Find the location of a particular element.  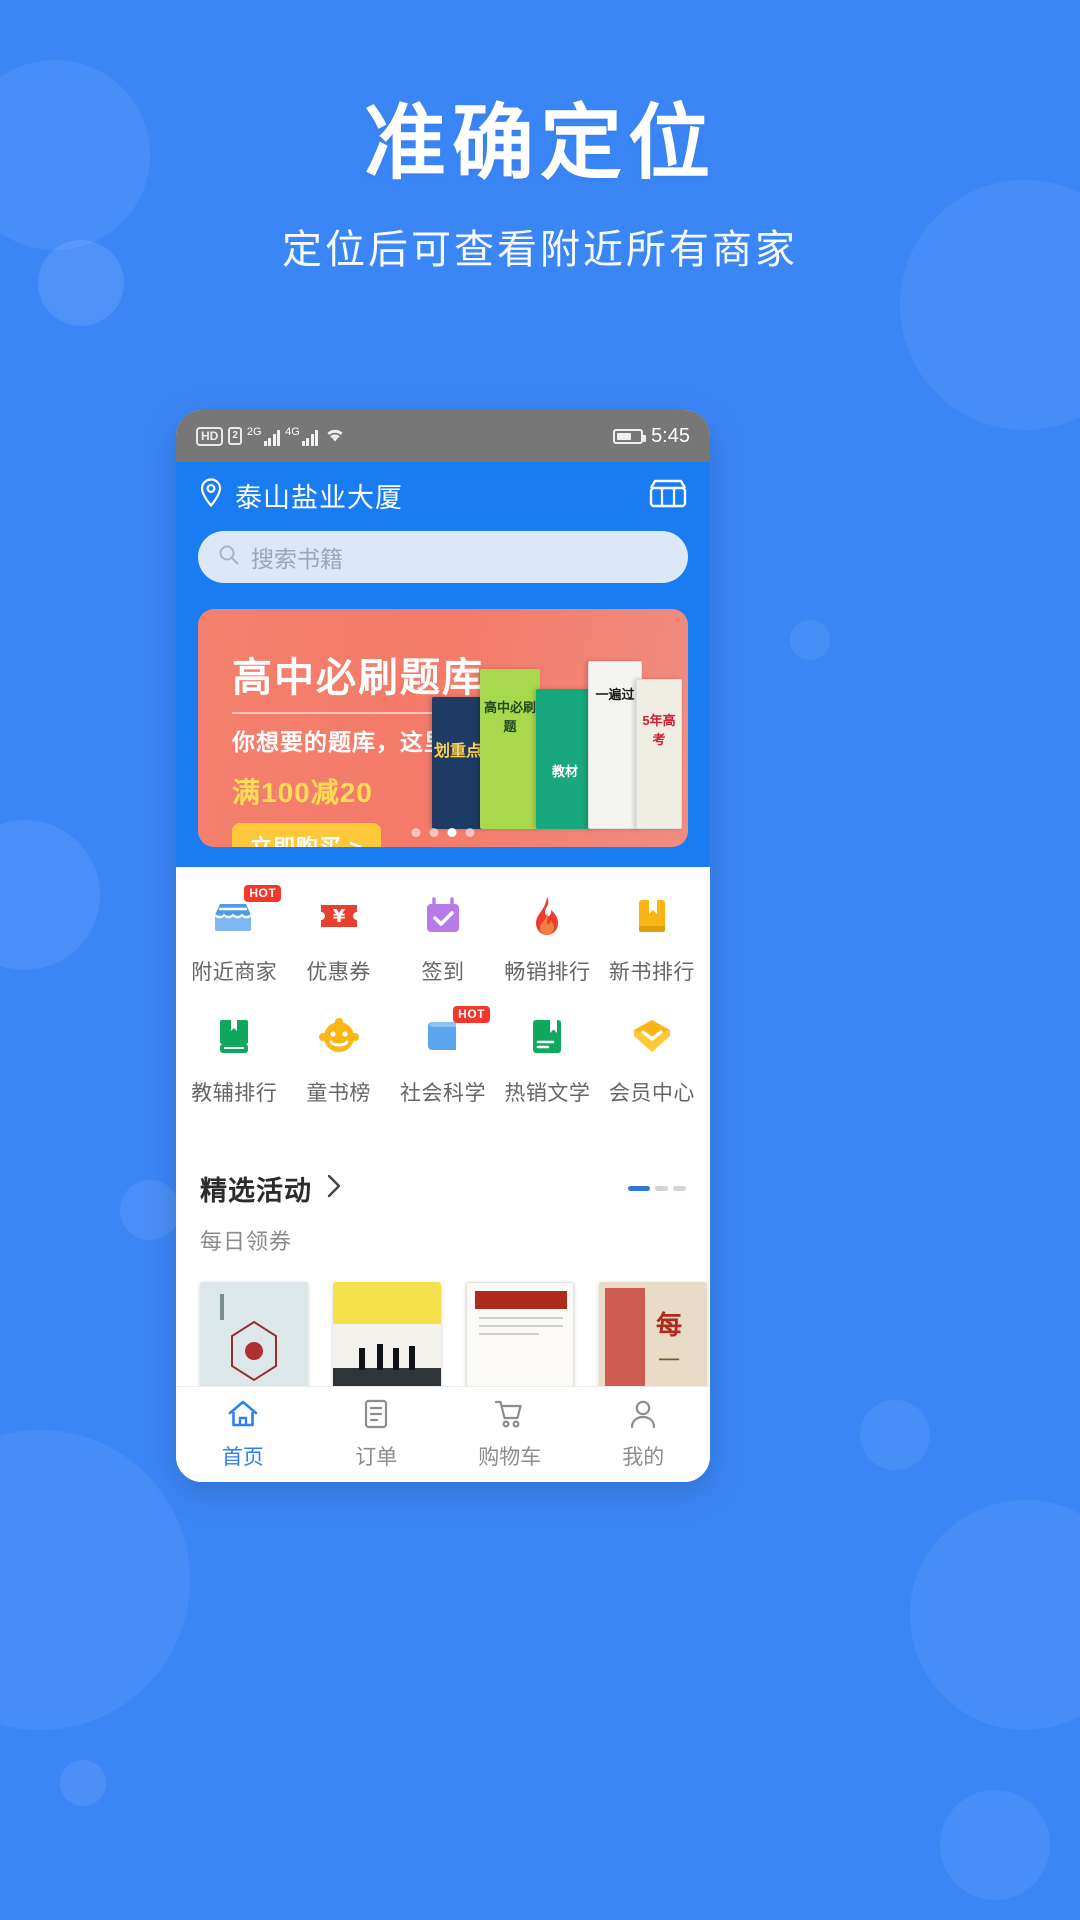

book-cover-text: 教材 is located at coordinates (564, 771).